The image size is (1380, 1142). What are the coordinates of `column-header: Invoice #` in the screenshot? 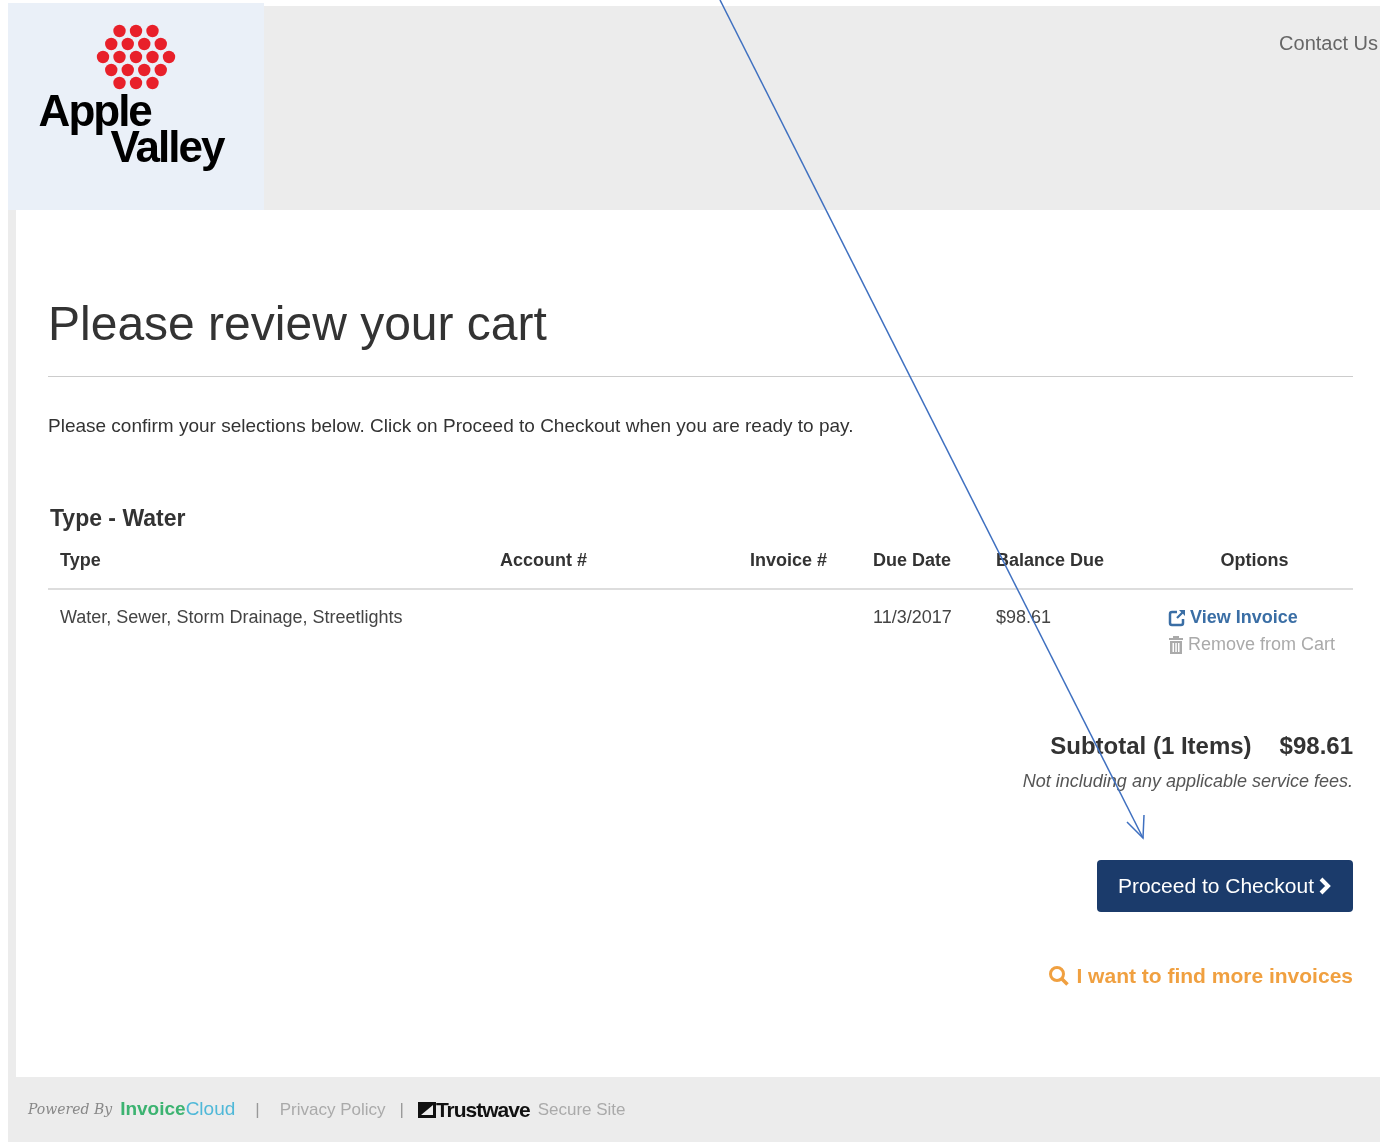 It's located at (789, 560).